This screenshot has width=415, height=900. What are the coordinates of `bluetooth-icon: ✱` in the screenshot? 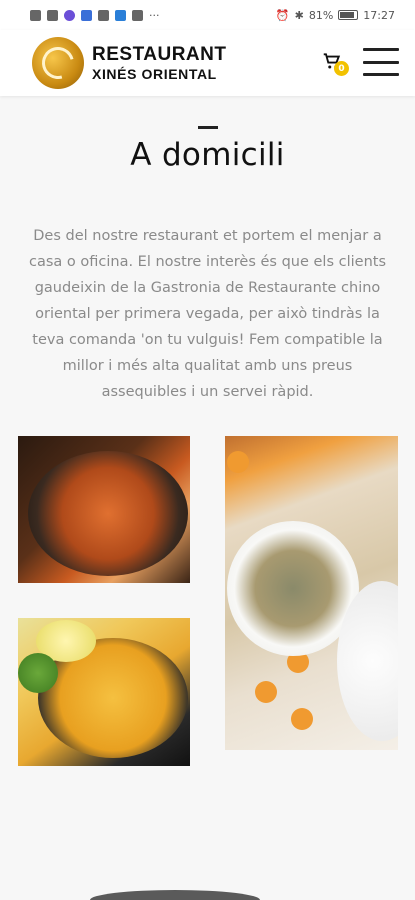 It's located at (299, 15).